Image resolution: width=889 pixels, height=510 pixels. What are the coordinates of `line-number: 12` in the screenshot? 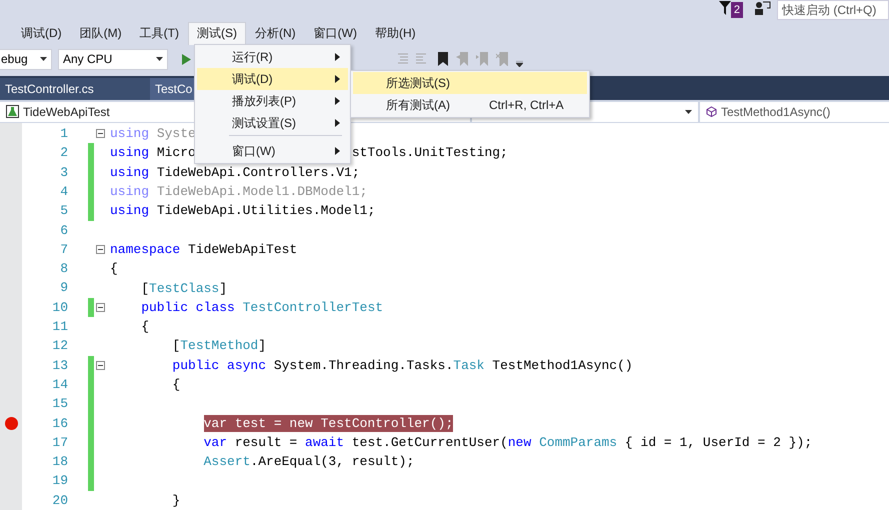 It's located at (59, 346).